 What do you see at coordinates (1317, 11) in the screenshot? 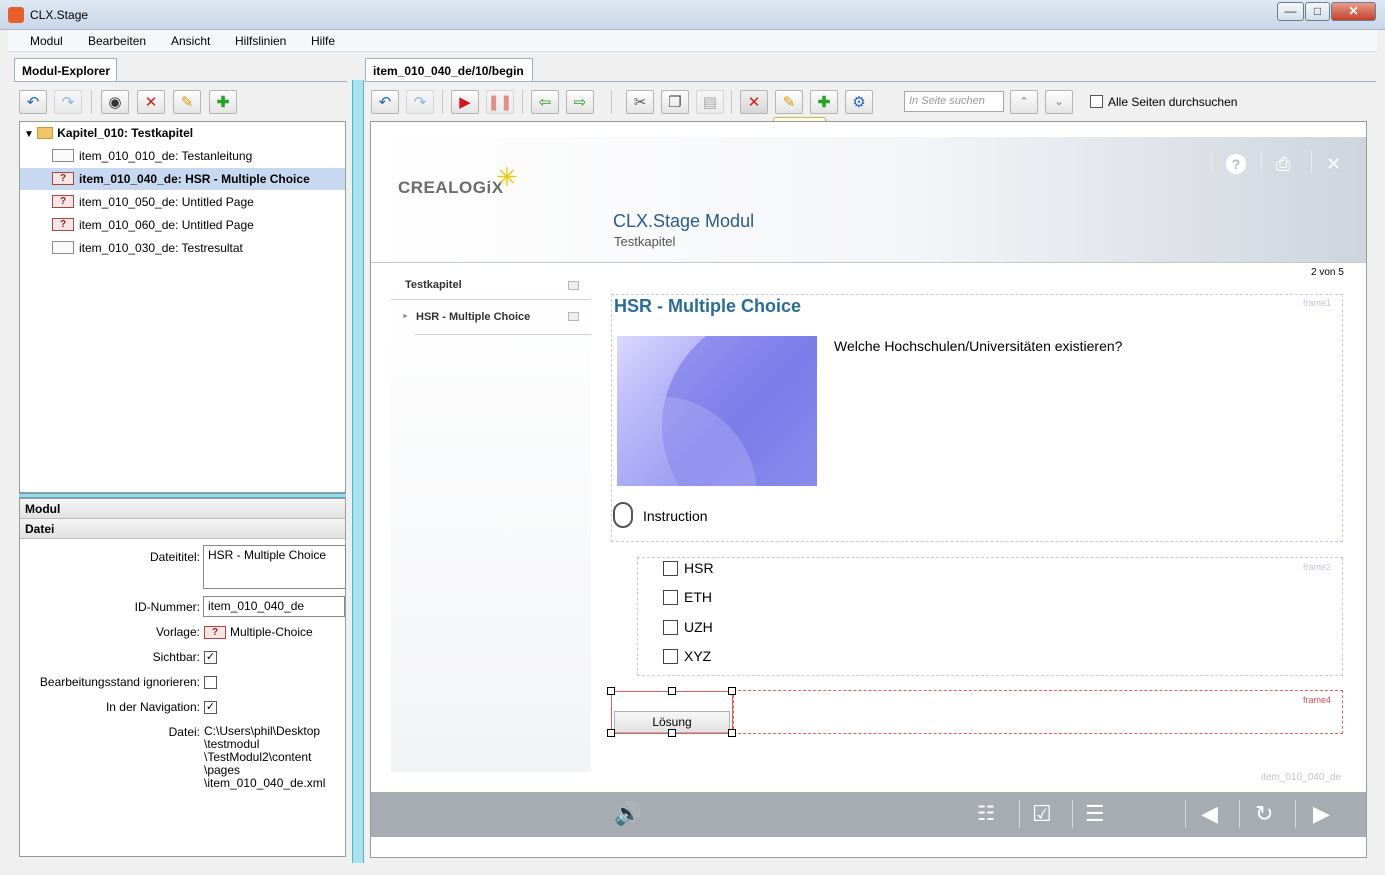
I see `maximize-button: □` at bounding box center [1317, 11].